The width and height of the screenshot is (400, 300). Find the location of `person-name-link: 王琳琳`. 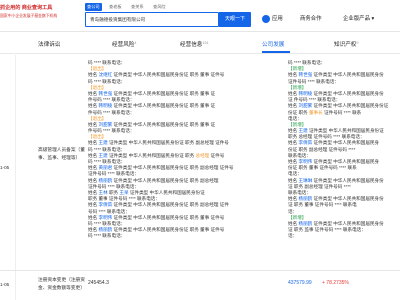

person-name-link: 王琳琳 is located at coordinates (305, 180).